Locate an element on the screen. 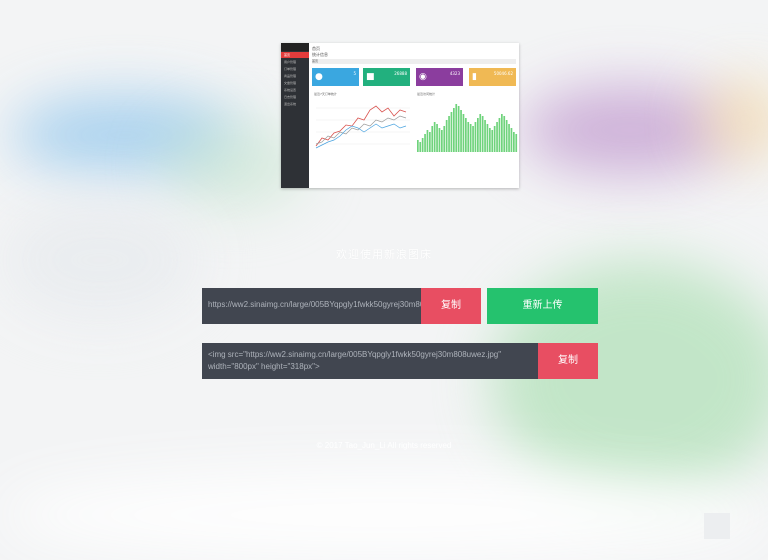 This screenshot has width=768, height=560. preview-sidebar-item: 退出系统 is located at coordinates (290, 104).